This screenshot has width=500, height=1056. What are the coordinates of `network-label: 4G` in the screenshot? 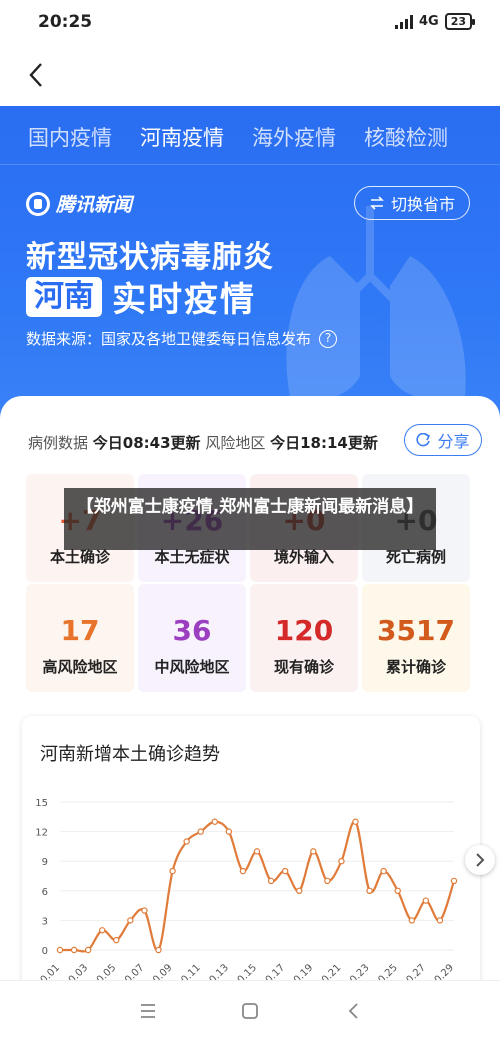 It's located at (428, 21).